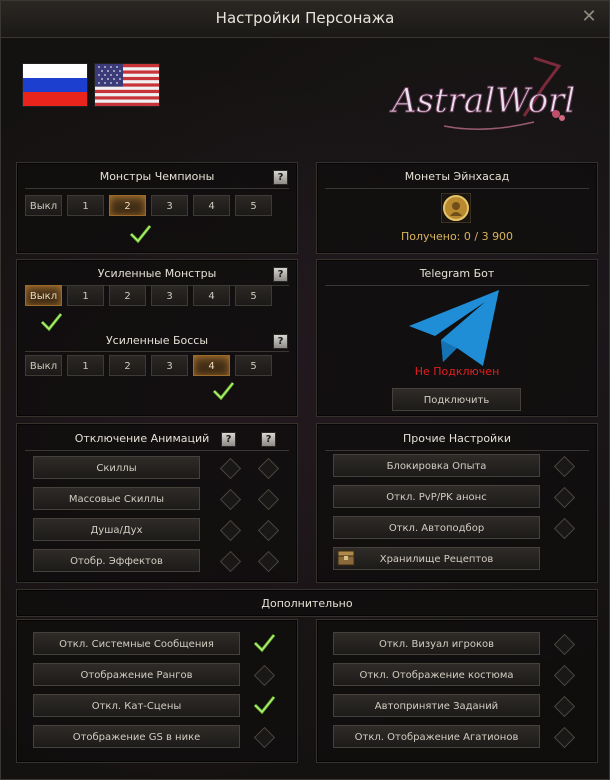 Image resolution: width=610 pixels, height=780 pixels. What do you see at coordinates (346, 558) in the screenshot?
I see `recipe-chest-icon` at bounding box center [346, 558].